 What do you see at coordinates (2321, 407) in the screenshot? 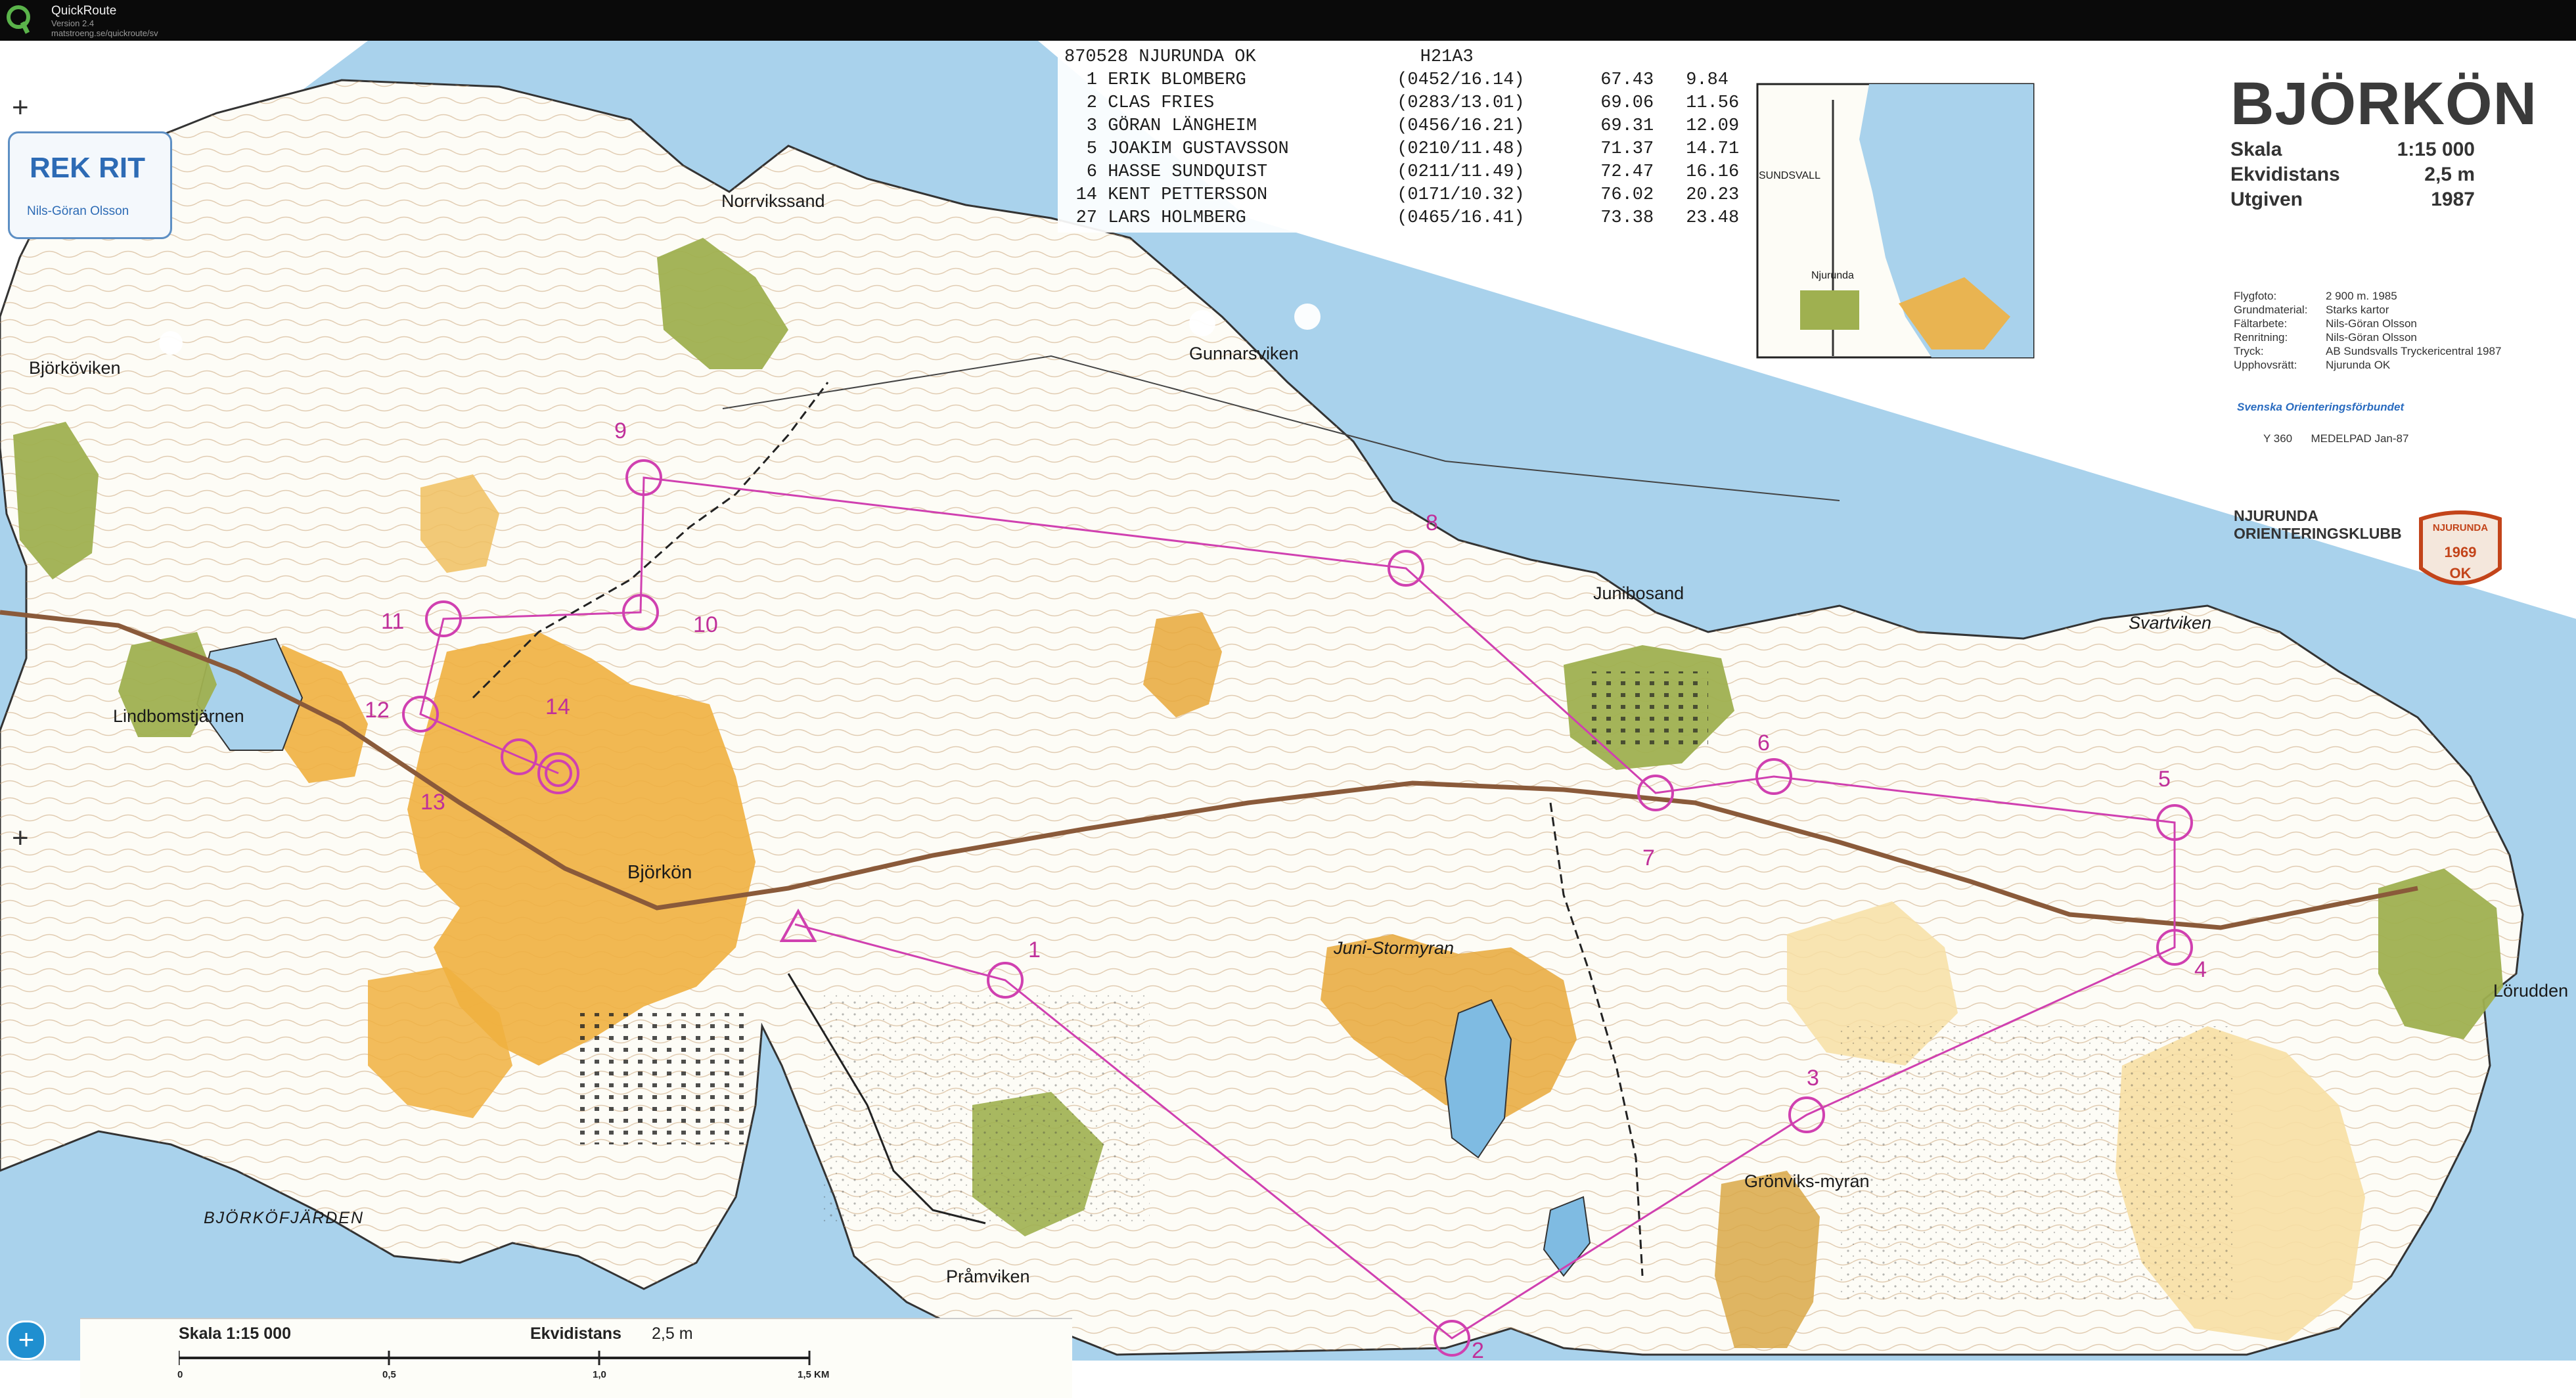
I see `federation-logo: Svenska Orienteringsförbundet` at bounding box center [2321, 407].